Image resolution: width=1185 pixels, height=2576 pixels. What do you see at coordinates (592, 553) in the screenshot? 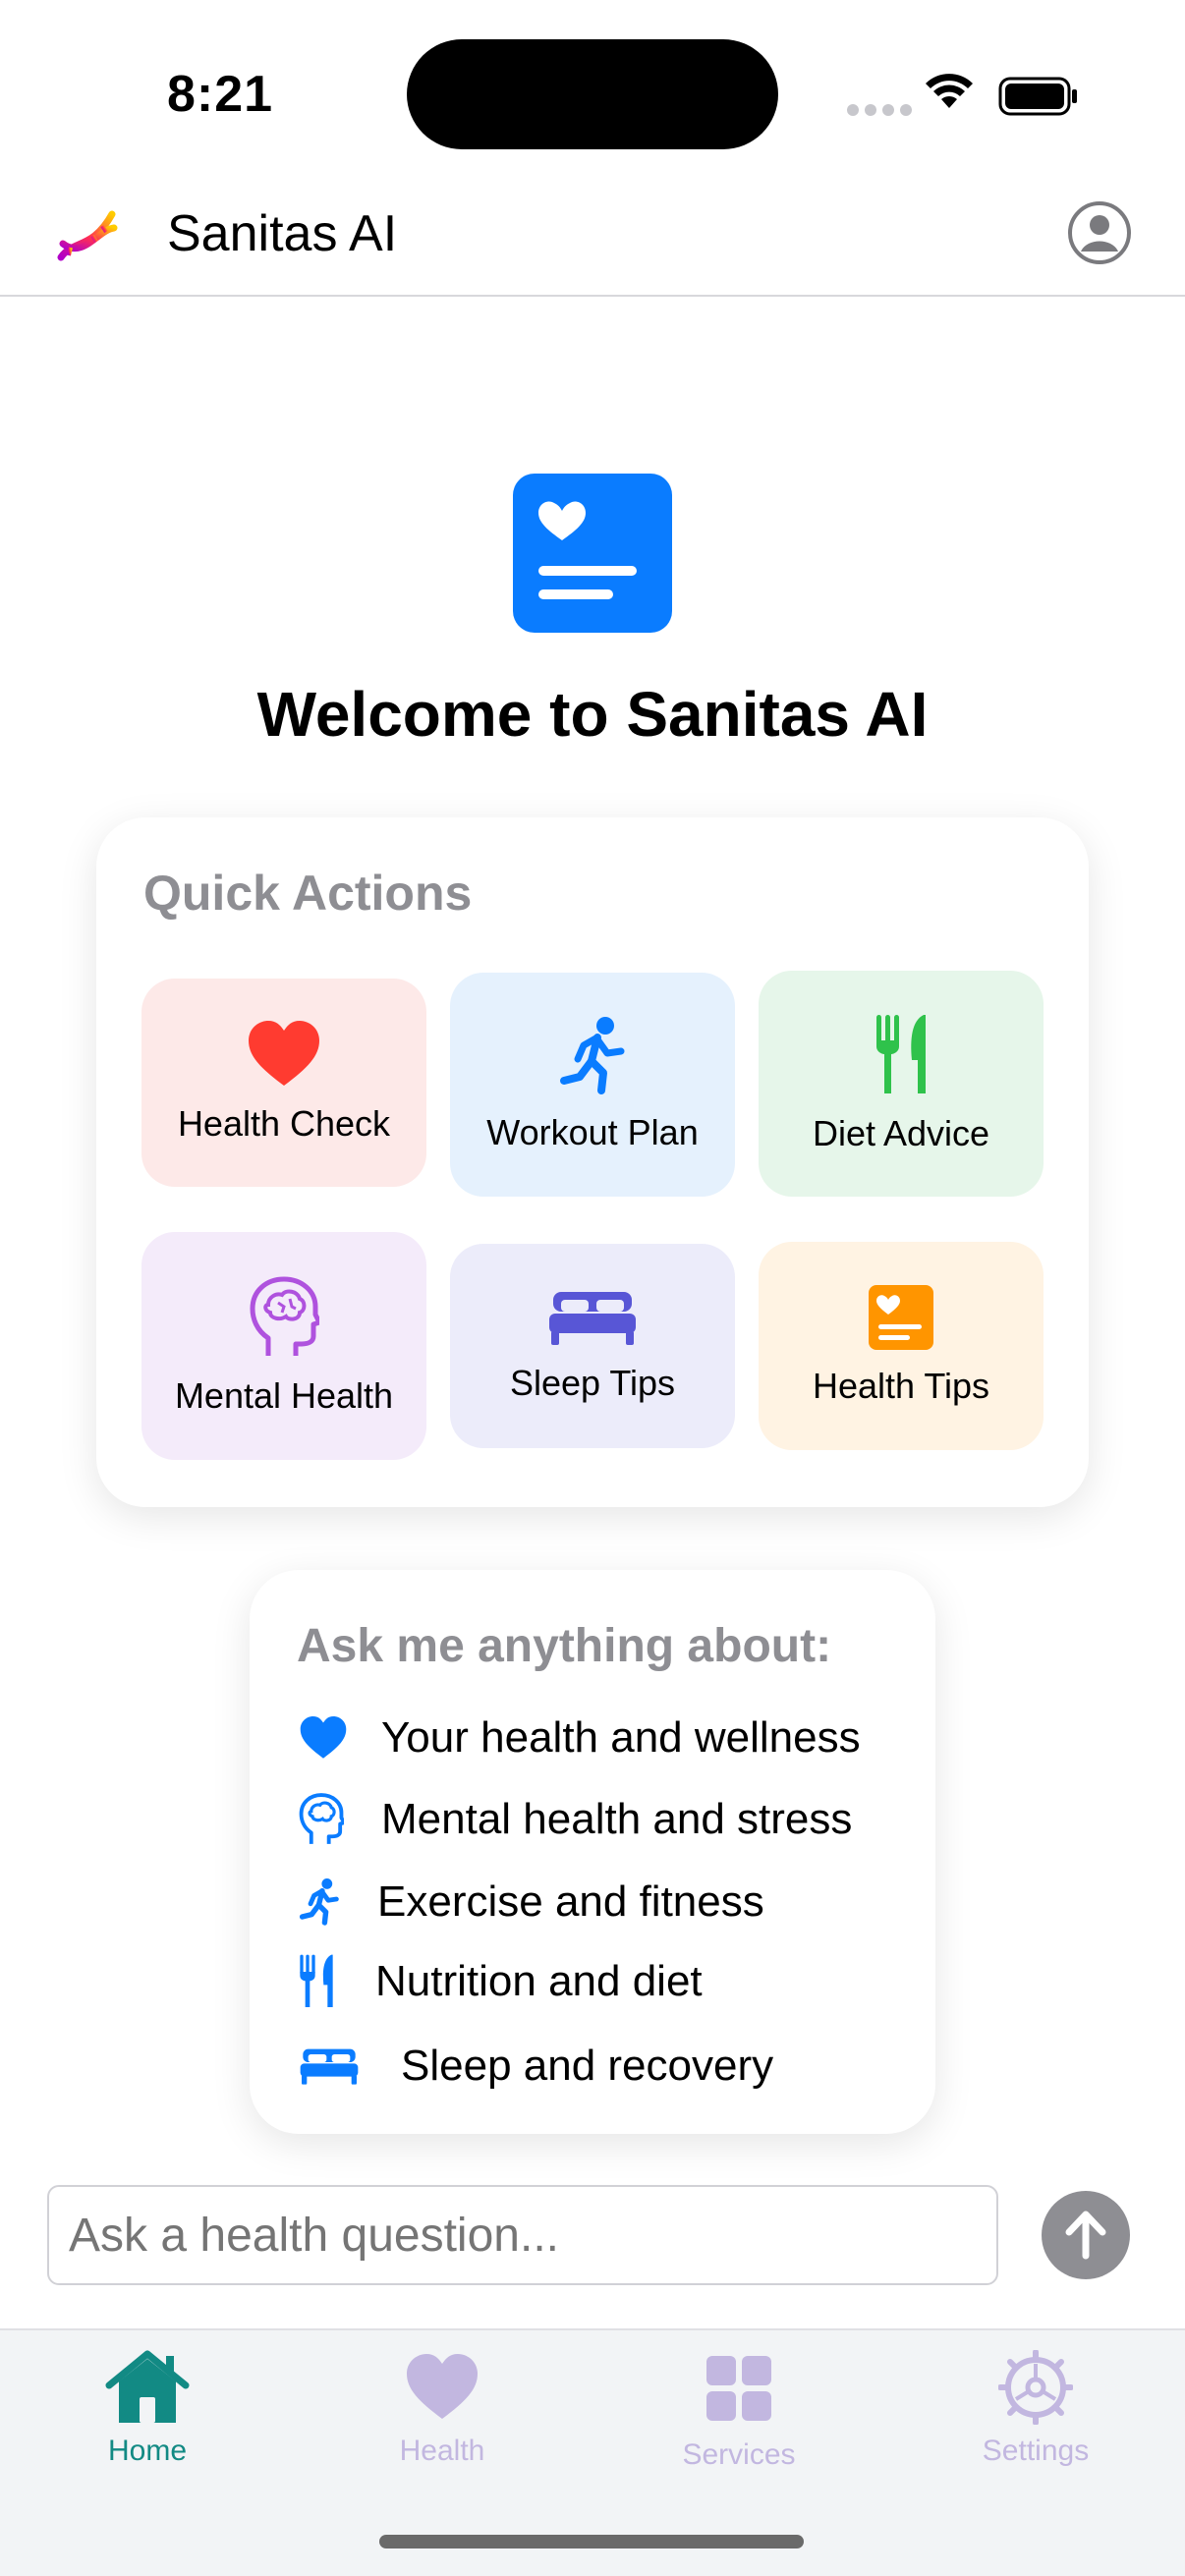
I see `medical-record-heart-icon` at bounding box center [592, 553].